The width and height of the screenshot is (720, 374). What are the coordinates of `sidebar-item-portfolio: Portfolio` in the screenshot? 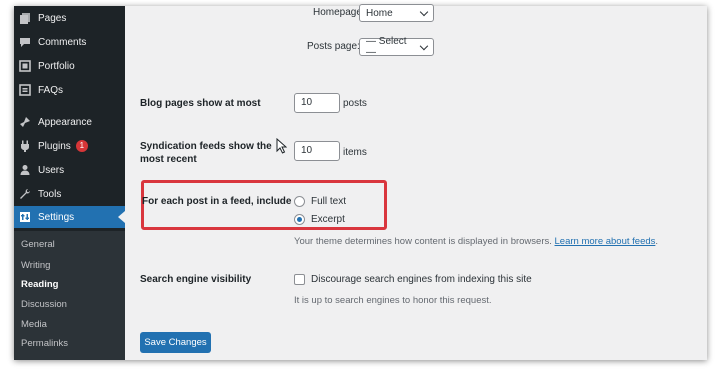 It's located at (69, 66).